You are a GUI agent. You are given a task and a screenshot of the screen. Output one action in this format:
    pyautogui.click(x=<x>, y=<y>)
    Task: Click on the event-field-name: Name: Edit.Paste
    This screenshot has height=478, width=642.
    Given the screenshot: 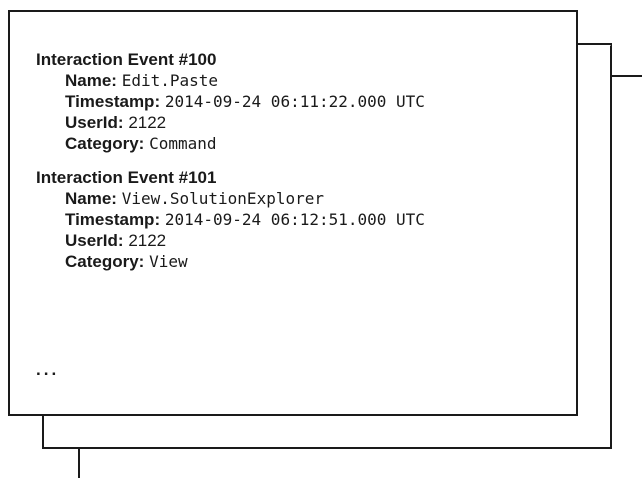 What is the action you would take?
    pyautogui.click(x=301, y=80)
    